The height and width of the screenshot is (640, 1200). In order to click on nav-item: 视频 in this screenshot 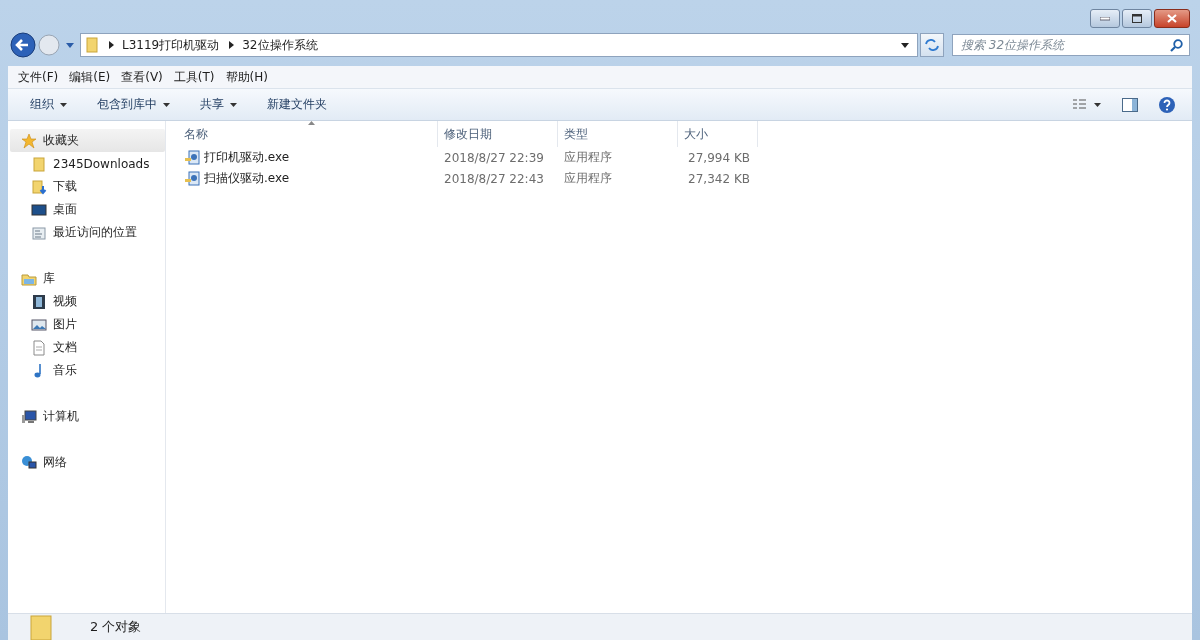, I will do `click(86, 301)`.